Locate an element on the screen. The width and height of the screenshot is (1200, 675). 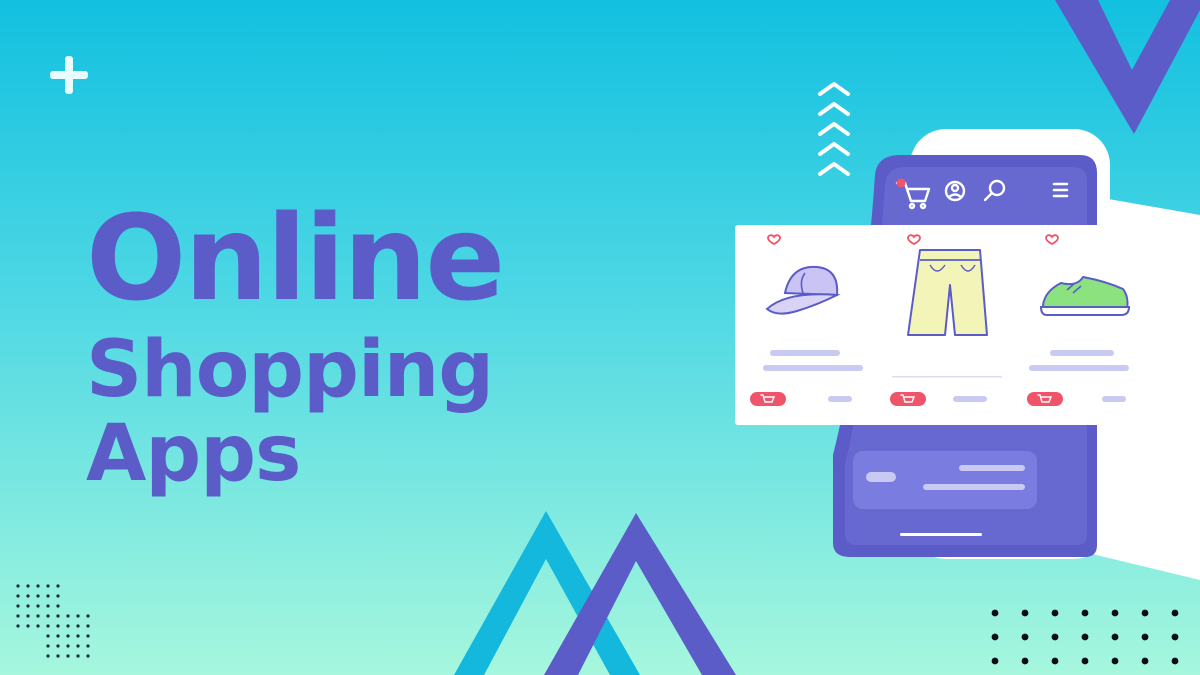
divider is located at coordinates (947, 377).